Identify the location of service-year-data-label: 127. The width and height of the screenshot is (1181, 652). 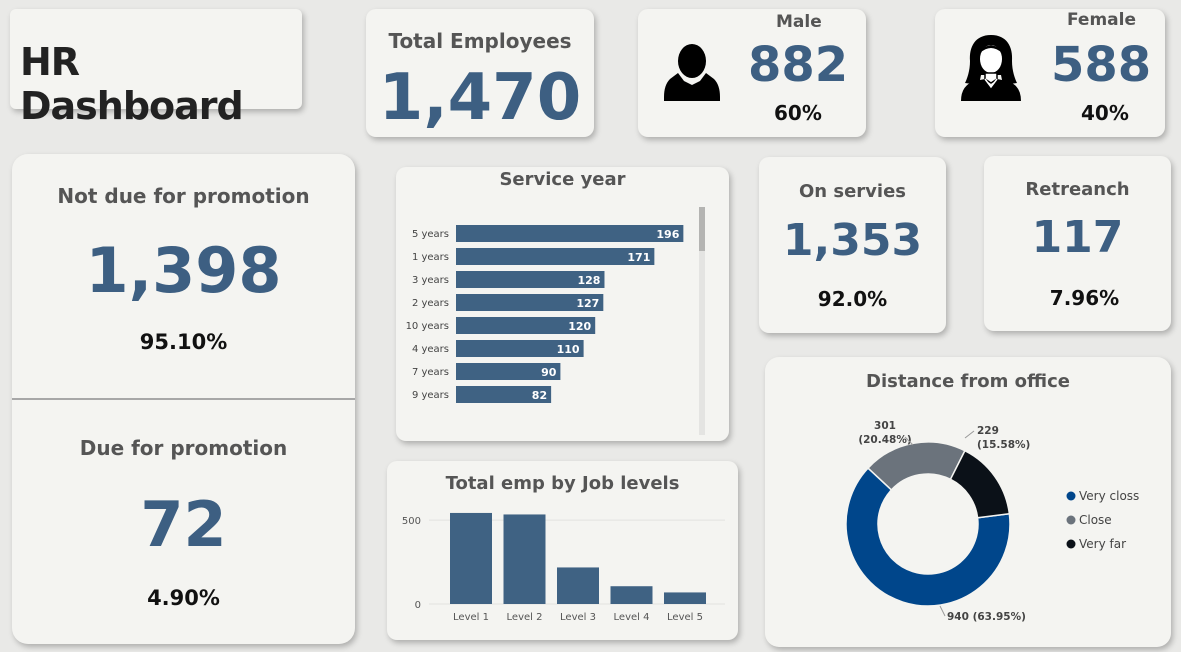
(587, 303).